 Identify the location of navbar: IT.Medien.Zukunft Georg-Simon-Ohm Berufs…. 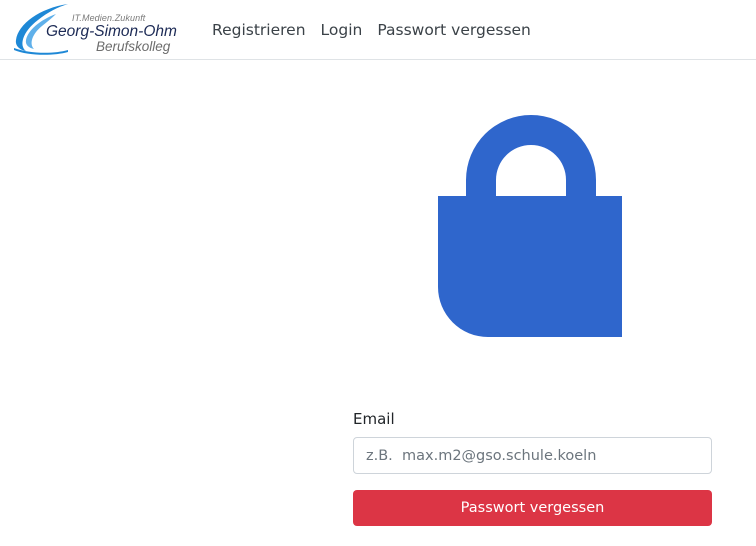
(378, 30).